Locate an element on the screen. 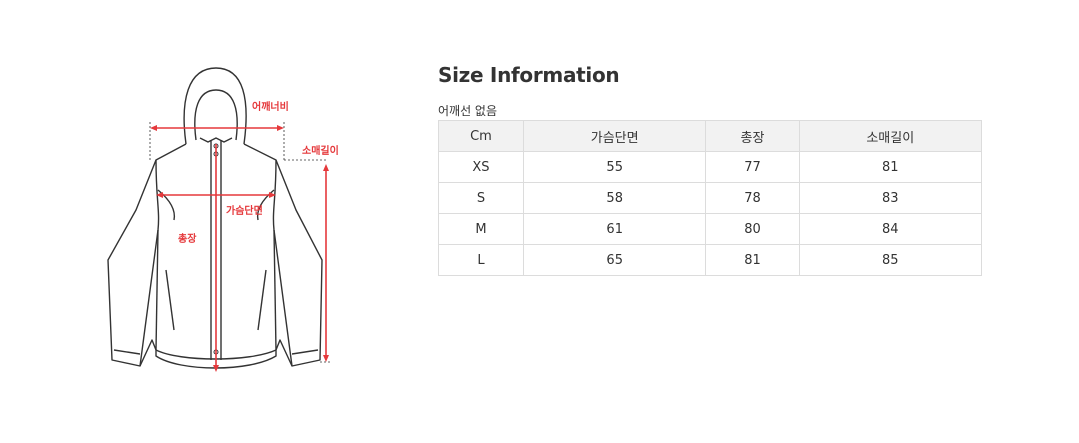 The width and height of the screenshot is (1079, 443). sleeve-arrow is located at coordinates (326, 263).